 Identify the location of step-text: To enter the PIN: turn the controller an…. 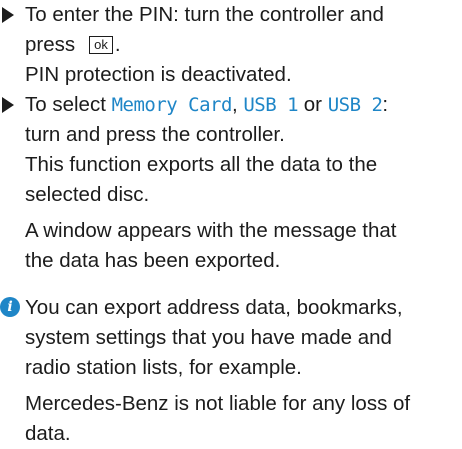
(241, 30).